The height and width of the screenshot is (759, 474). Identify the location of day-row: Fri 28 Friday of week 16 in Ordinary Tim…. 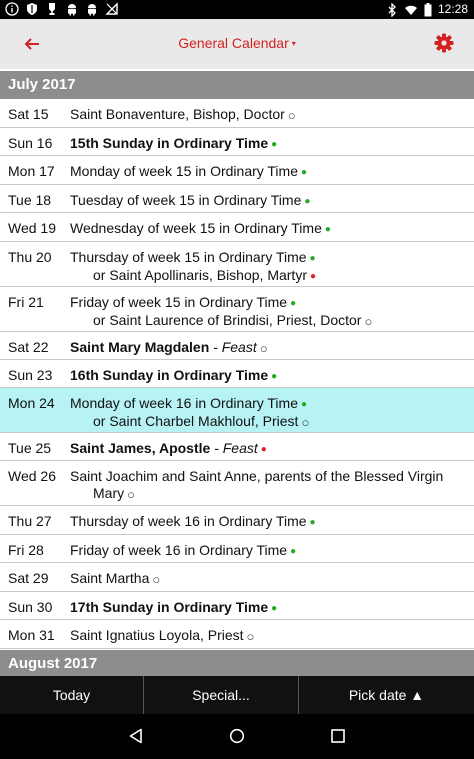
(237, 549).